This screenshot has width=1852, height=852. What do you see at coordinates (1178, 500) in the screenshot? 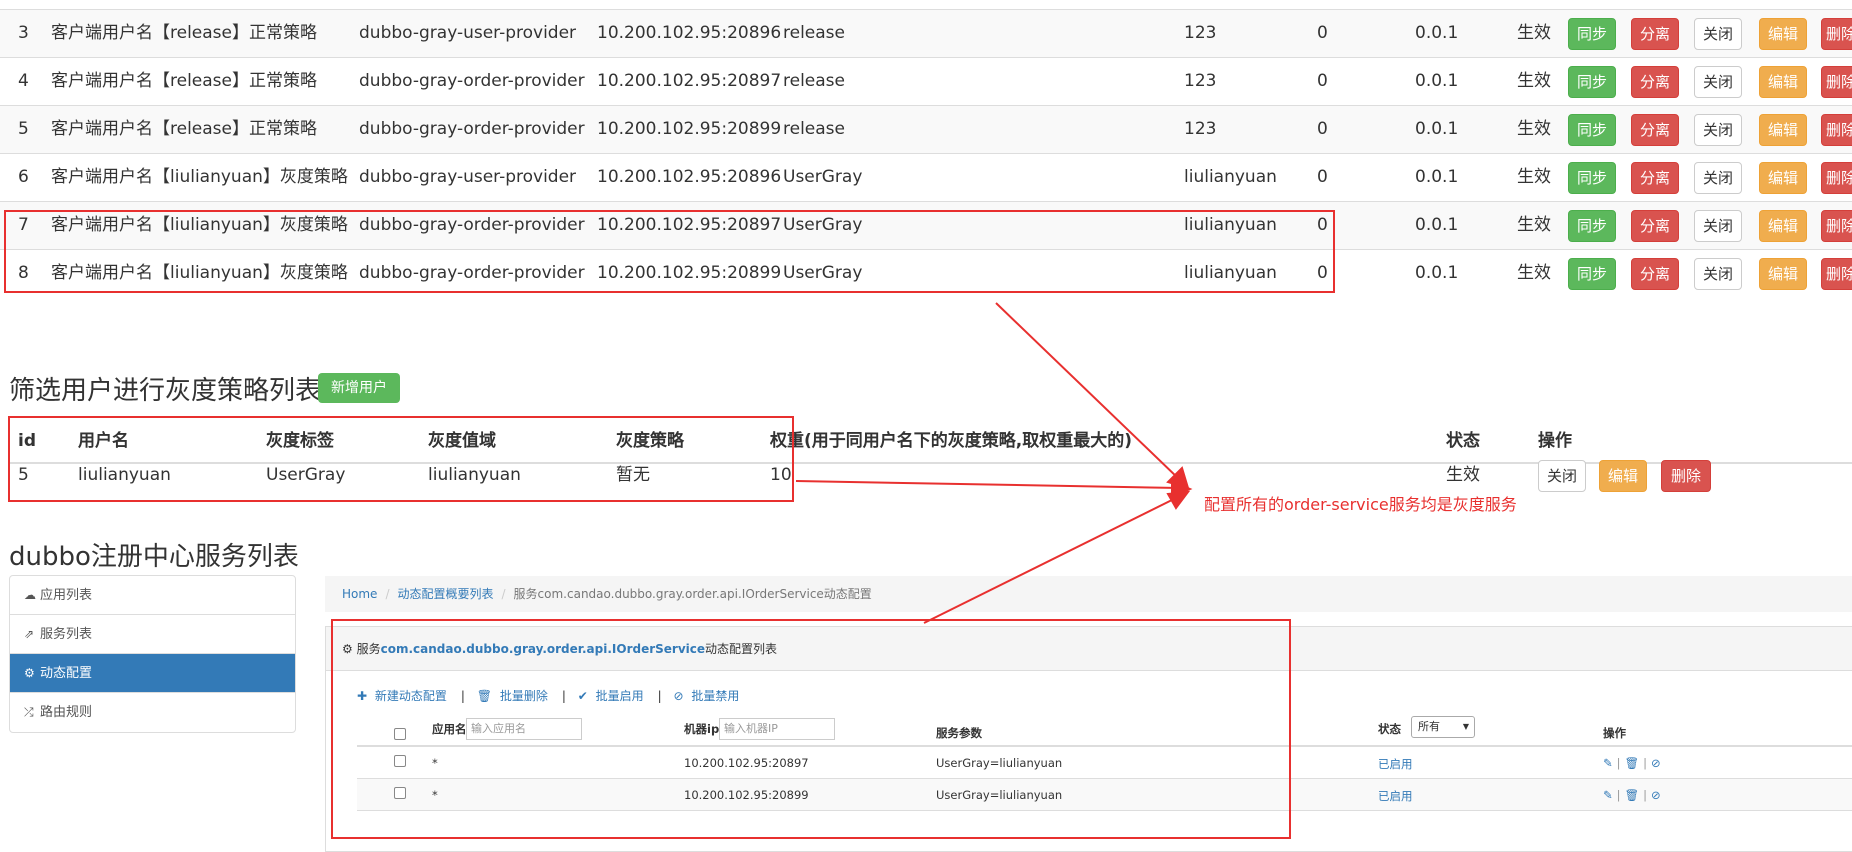
I see `arrow-head` at bounding box center [1178, 500].